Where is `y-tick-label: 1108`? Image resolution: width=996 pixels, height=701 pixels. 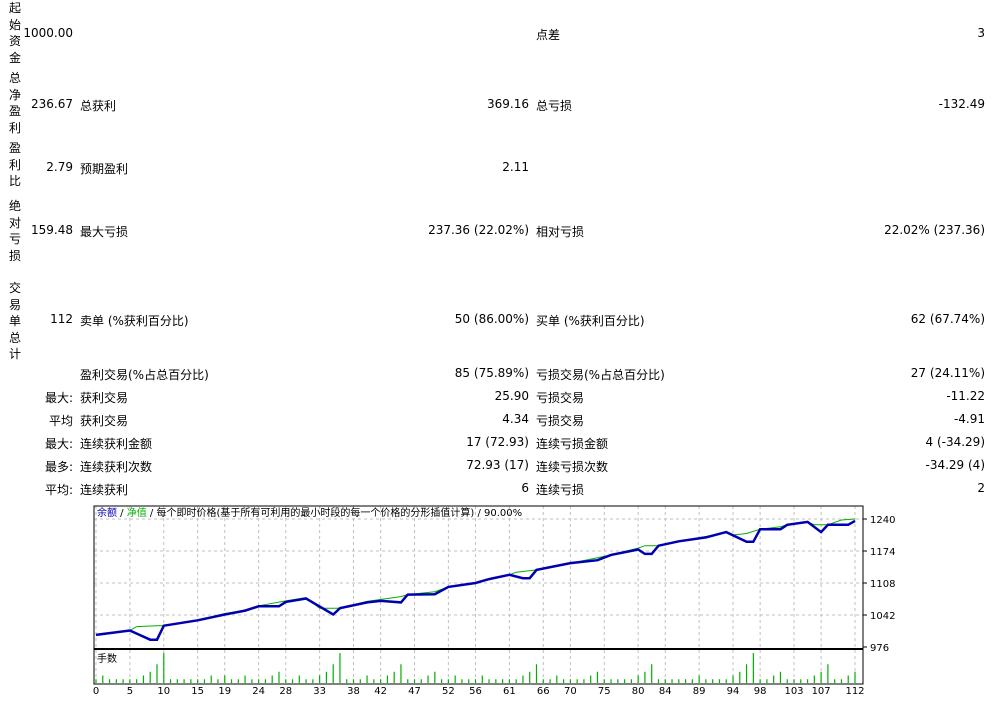
y-tick-label: 1108 is located at coordinates (882, 584).